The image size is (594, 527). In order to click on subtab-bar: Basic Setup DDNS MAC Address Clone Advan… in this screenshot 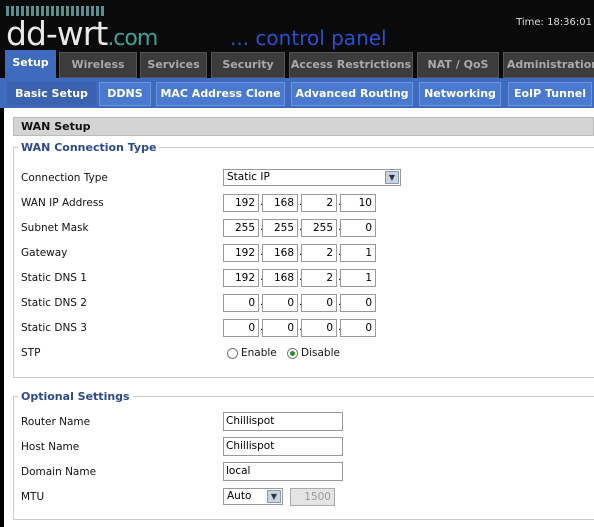, I will do `click(297, 93)`.